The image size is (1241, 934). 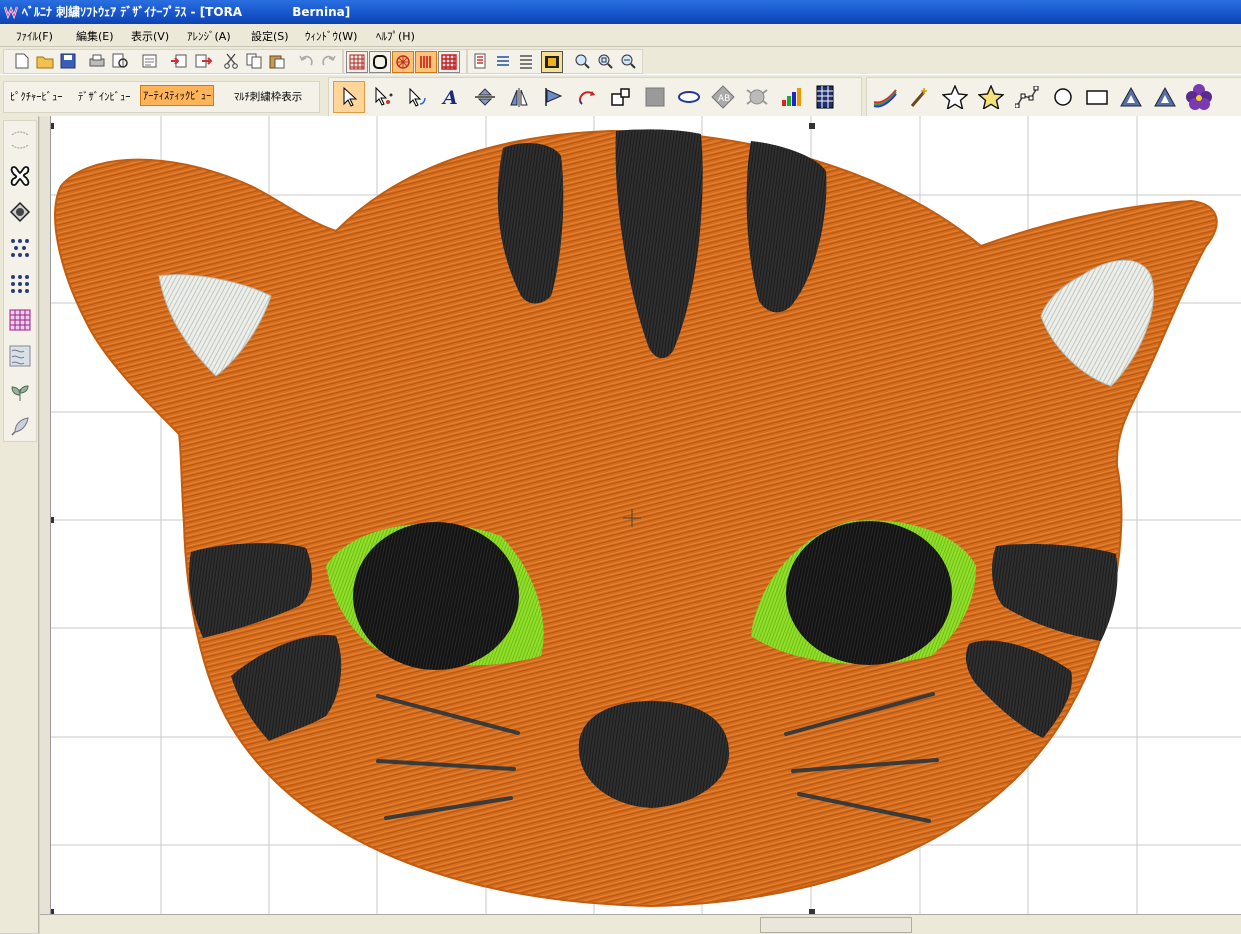 What do you see at coordinates (20, 356) in the screenshot?
I see `texture-fill-icon` at bounding box center [20, 356].